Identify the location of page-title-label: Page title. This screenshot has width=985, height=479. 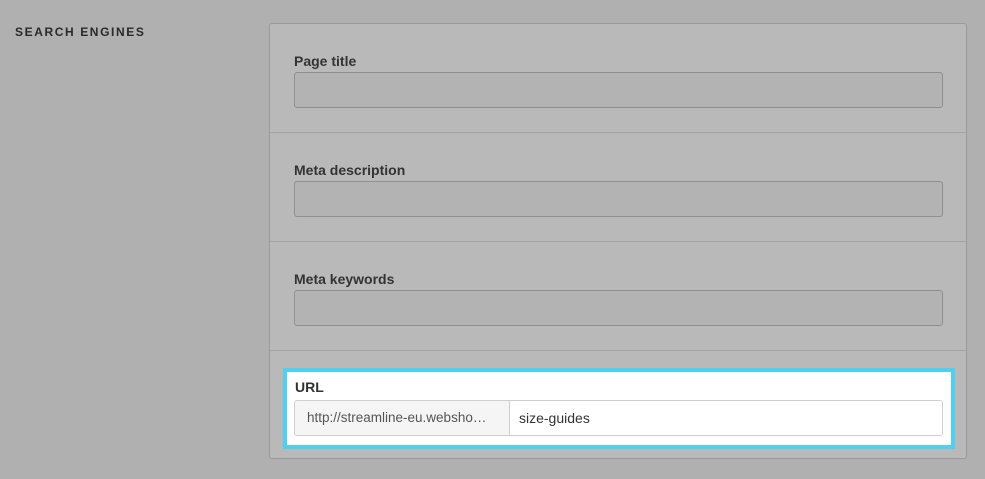
(325, 61).